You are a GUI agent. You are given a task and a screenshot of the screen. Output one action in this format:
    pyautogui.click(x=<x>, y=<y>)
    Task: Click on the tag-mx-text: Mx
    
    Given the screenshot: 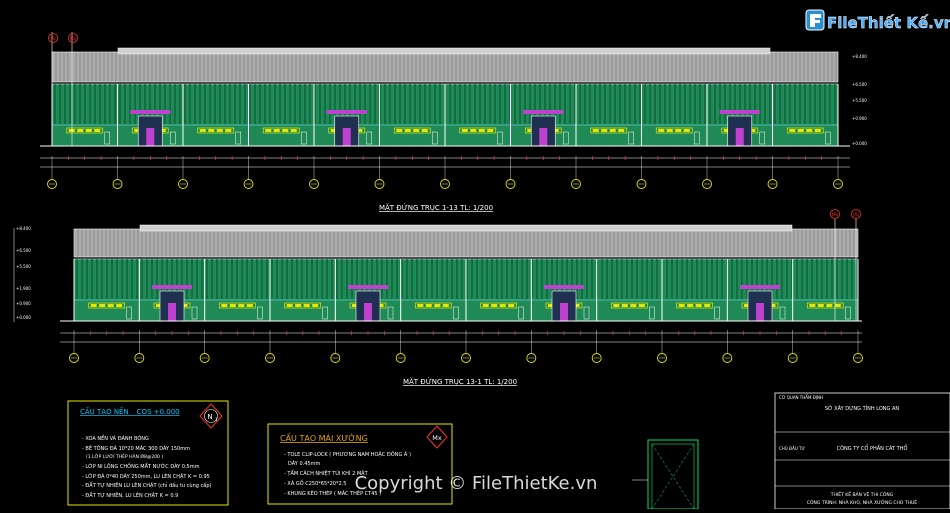 What is the action you would take?
    pyautogui.click(x=73, y=39)
    